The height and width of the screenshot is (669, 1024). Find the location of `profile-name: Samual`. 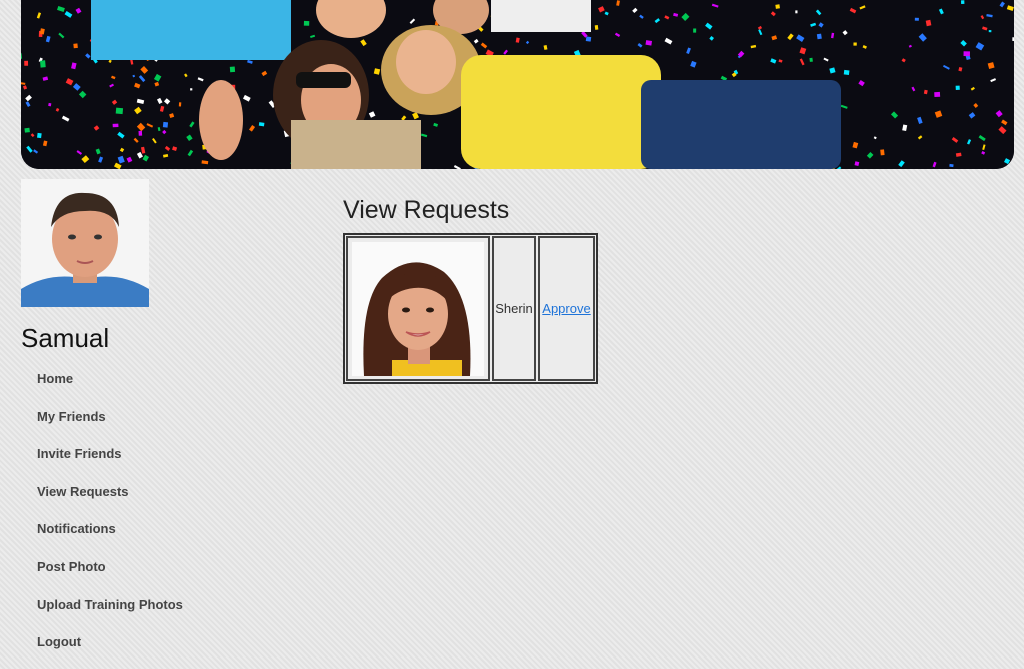

profile-name: Samual is located at coordinates (65, 338).